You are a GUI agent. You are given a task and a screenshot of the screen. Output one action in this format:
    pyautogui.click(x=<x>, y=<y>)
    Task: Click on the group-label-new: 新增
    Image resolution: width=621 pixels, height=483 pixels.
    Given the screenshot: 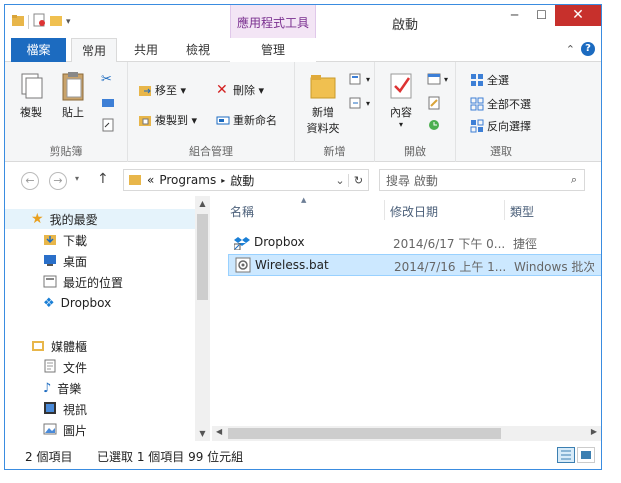 What is the action you would take?
    pyautogui.click(x=334, y=151)
    